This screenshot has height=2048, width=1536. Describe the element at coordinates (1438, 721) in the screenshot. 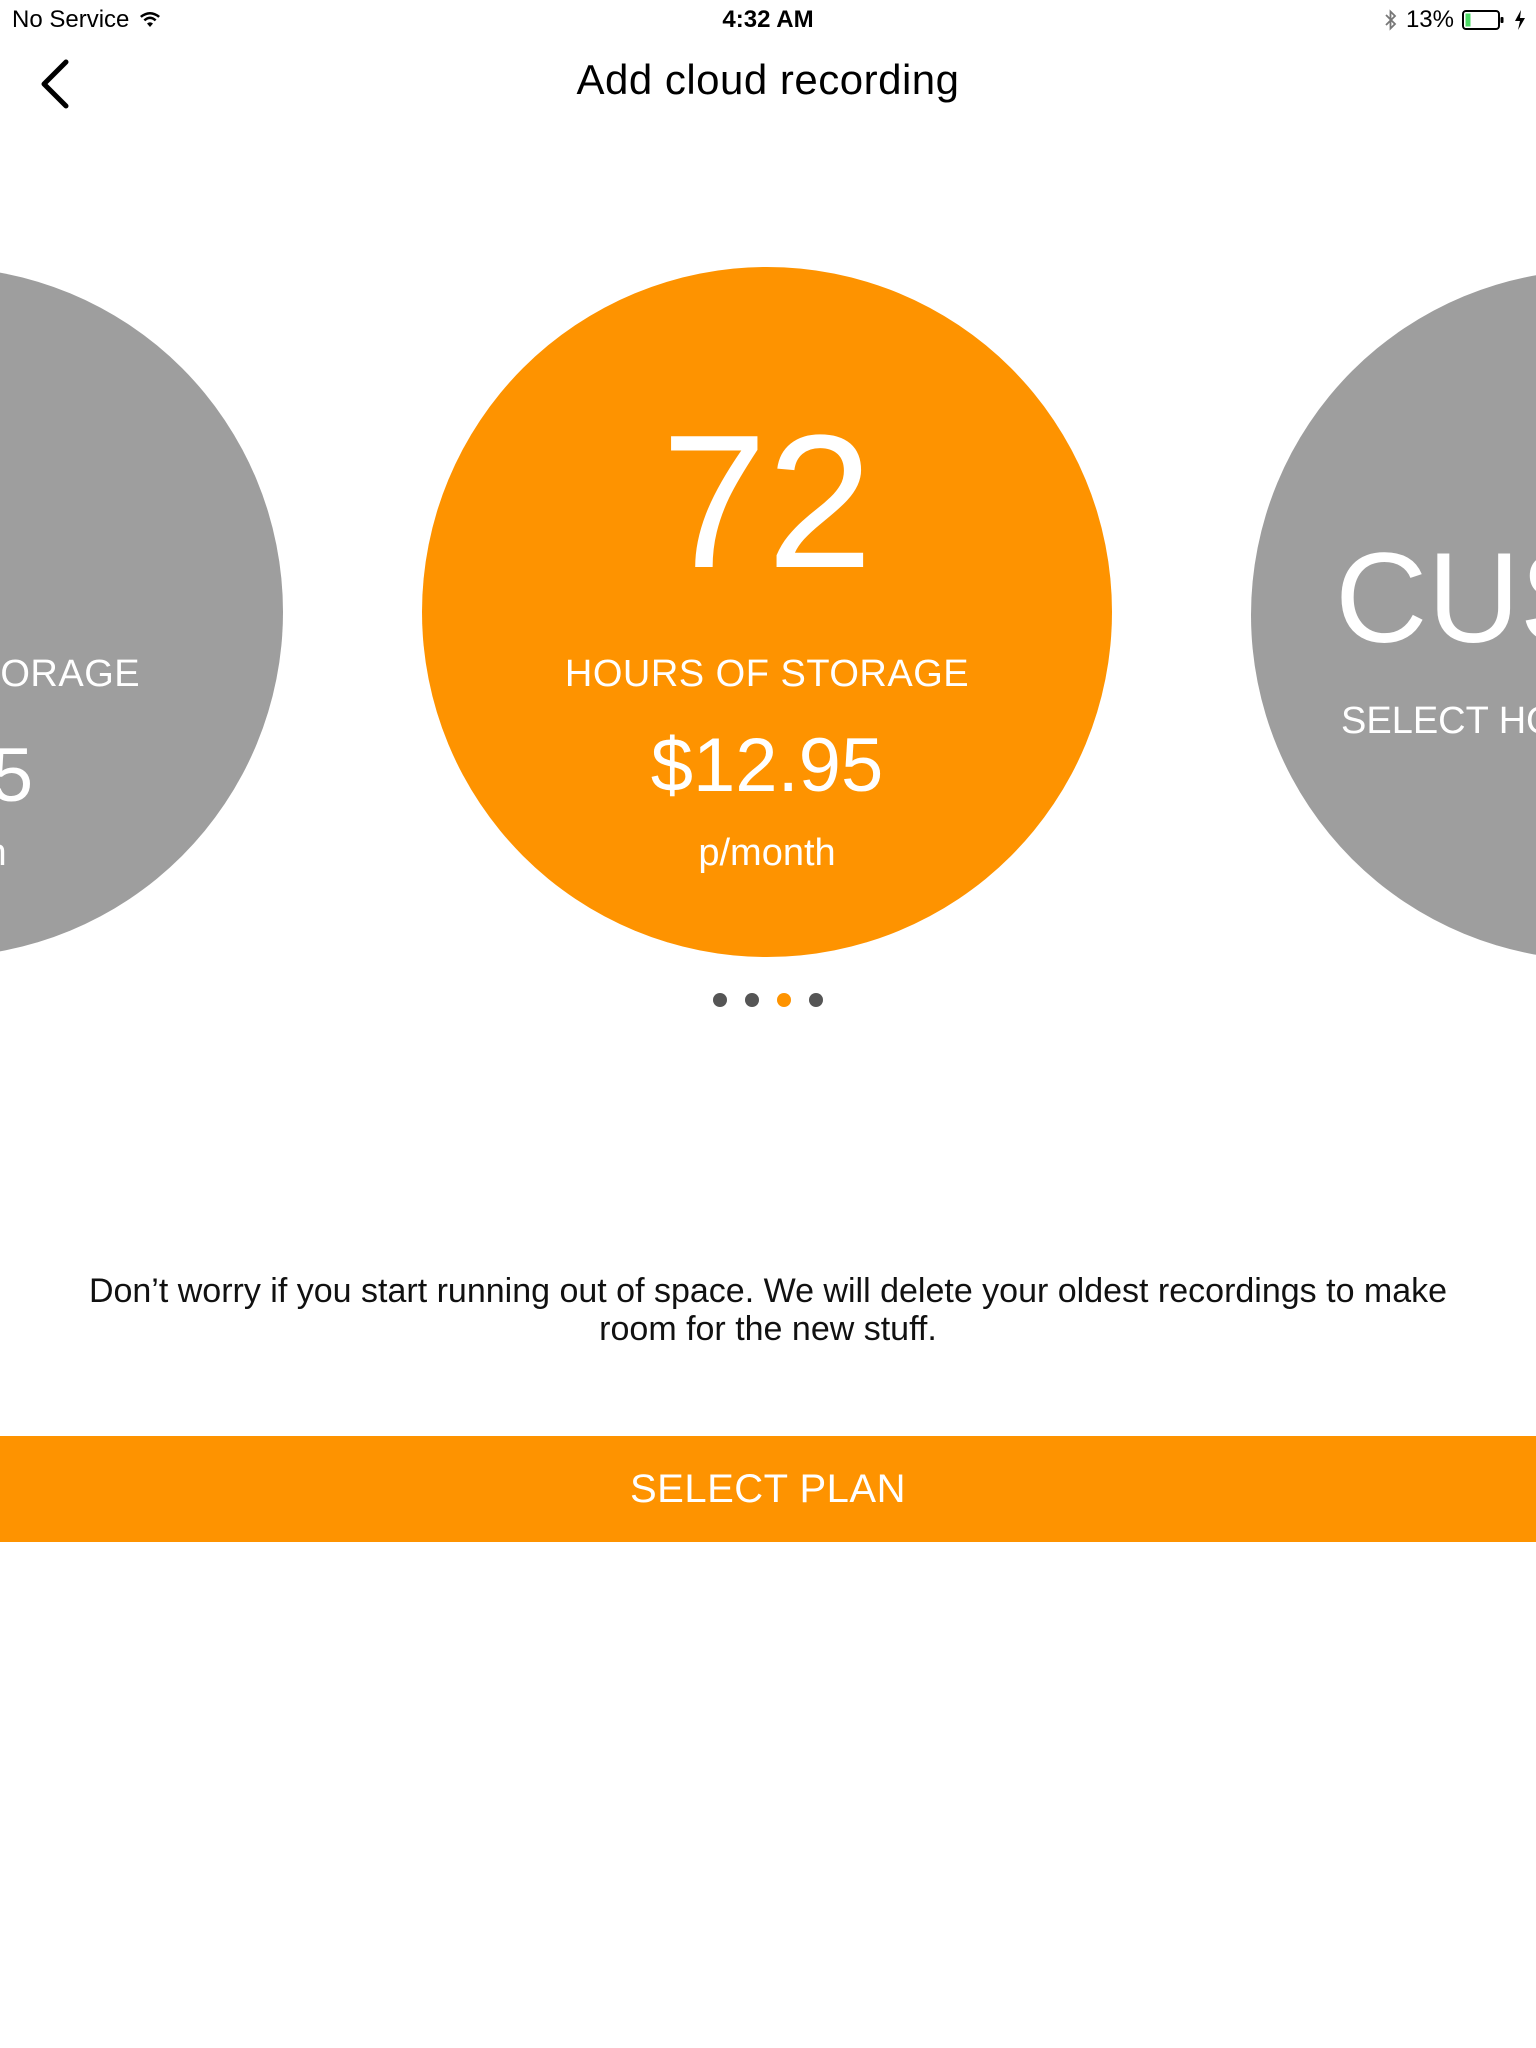

I see `custom-plan-subtitle: SELECT HOURS` at that location.